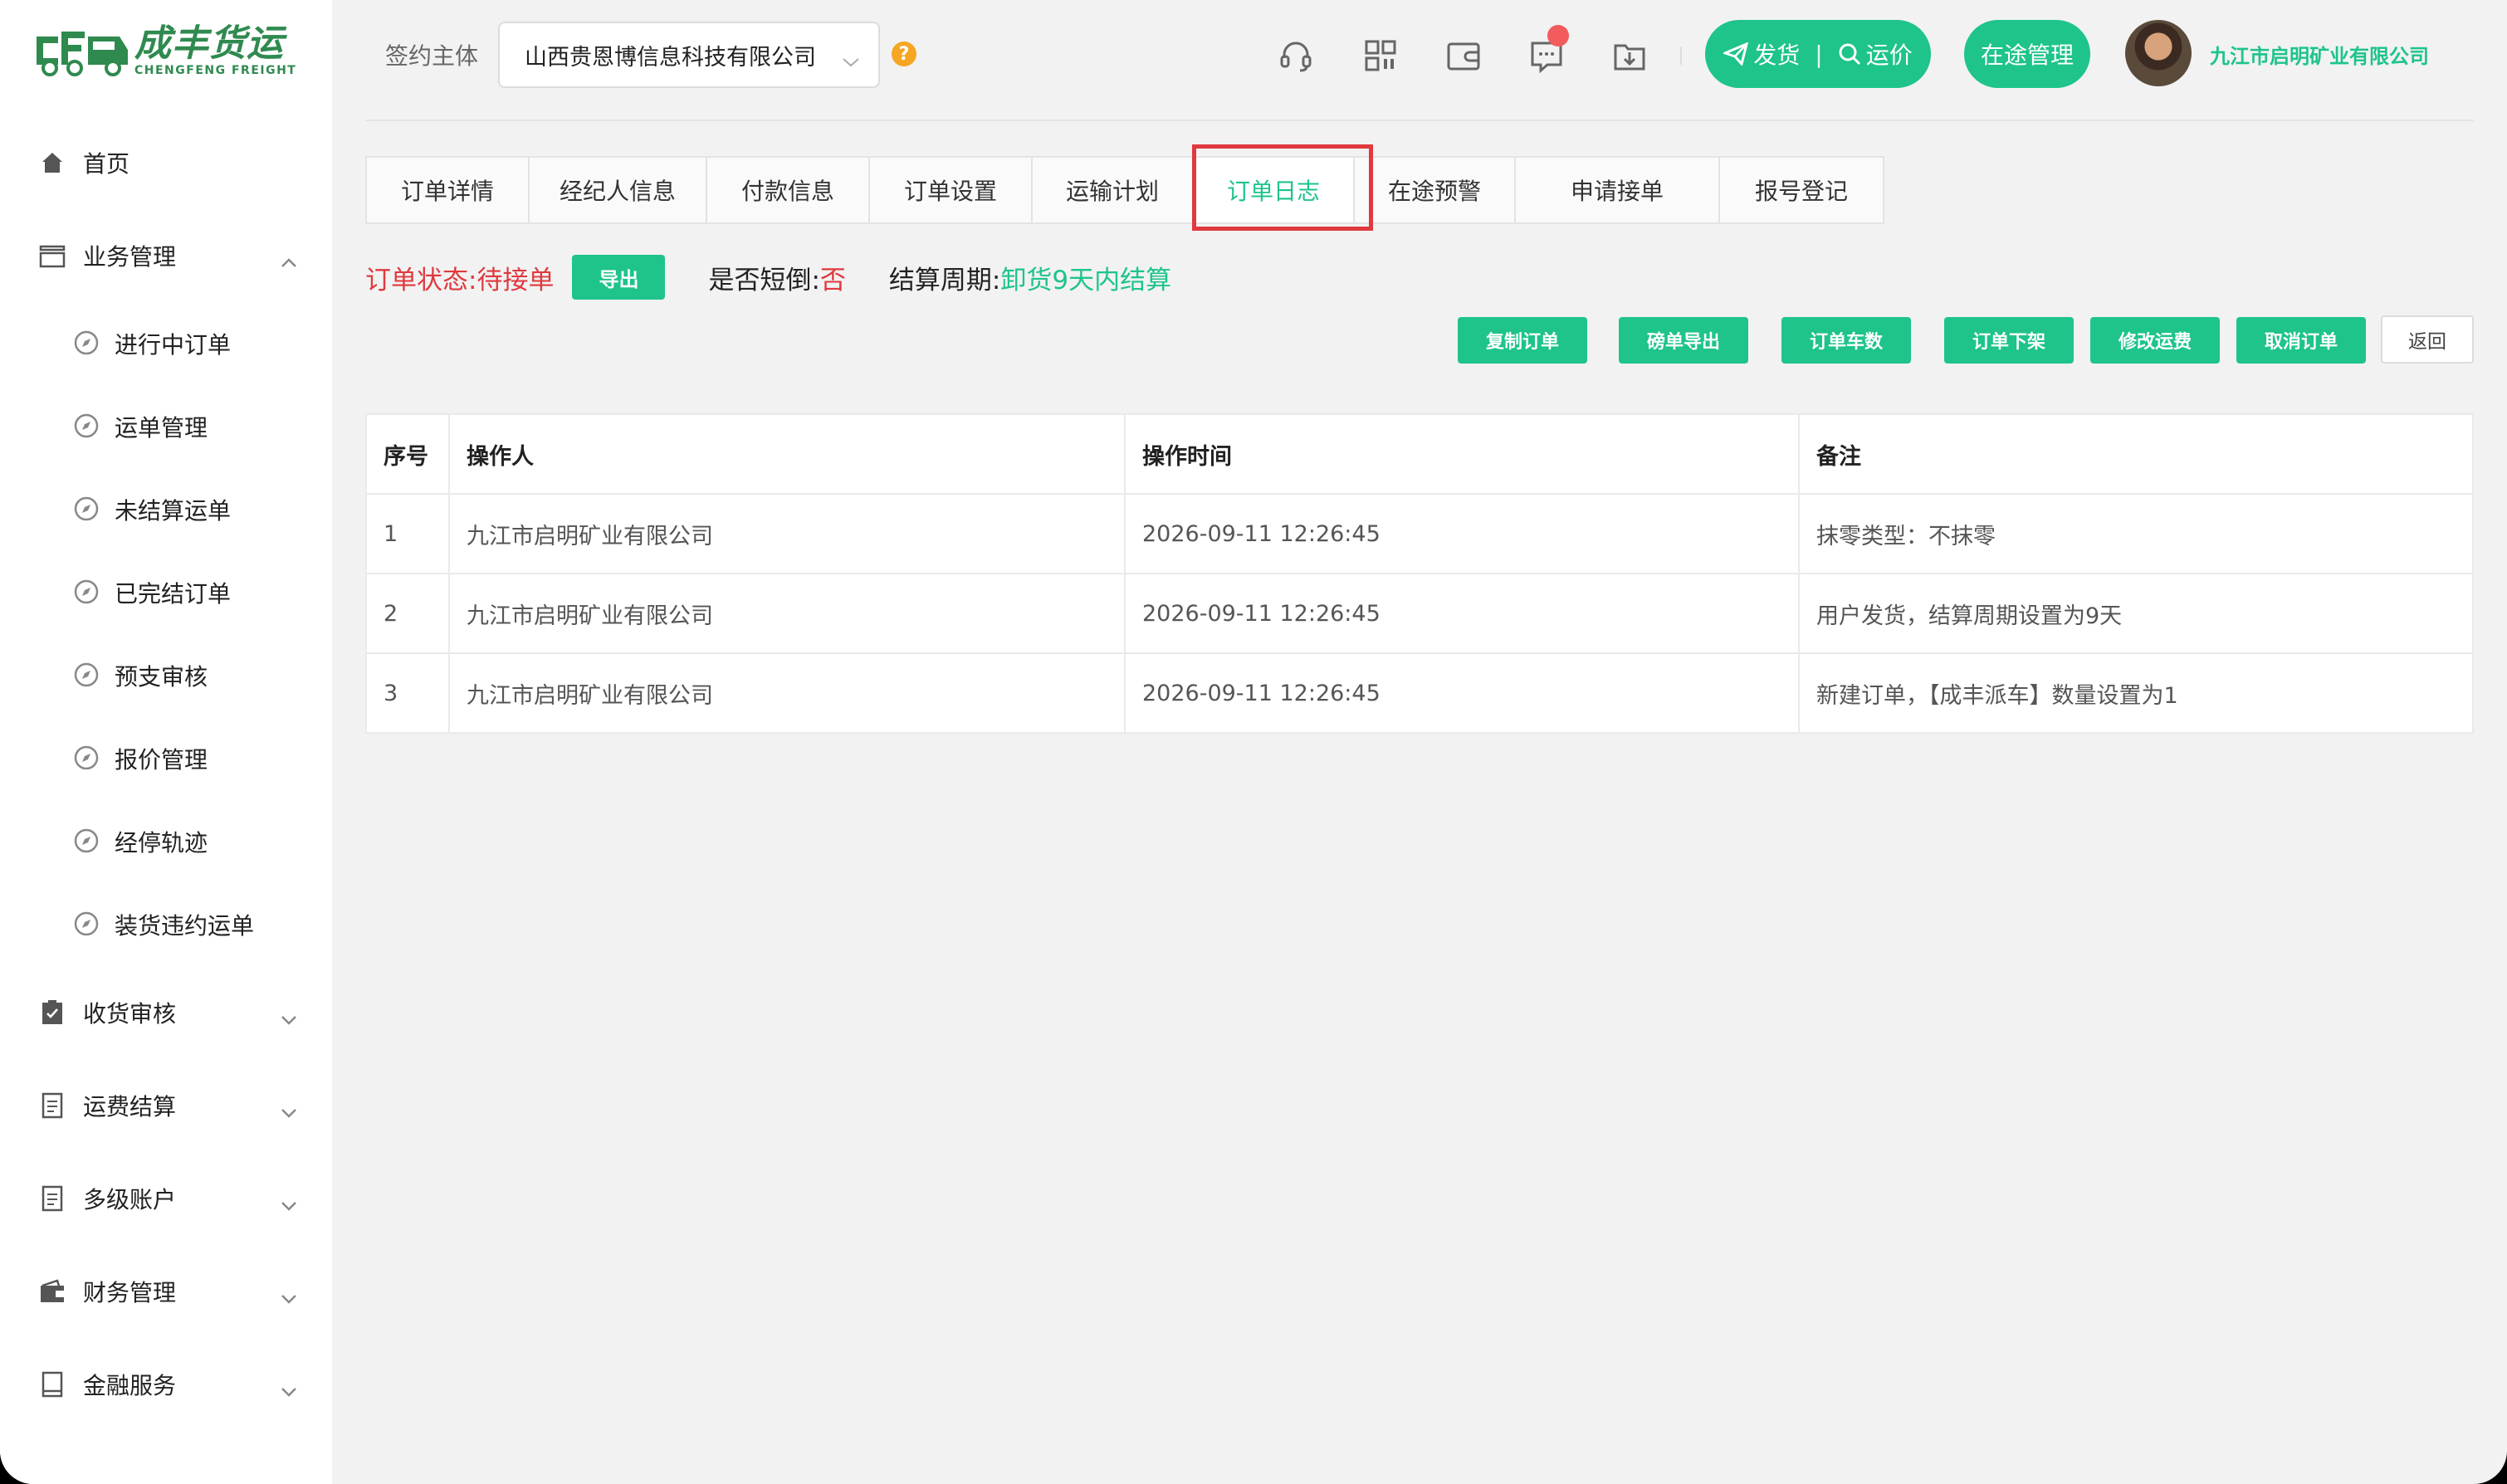  What do you see at coordinates (52, 1012) in the screenshot?
I see `clipboard-check-icon` at bounding box center [52, 1012].